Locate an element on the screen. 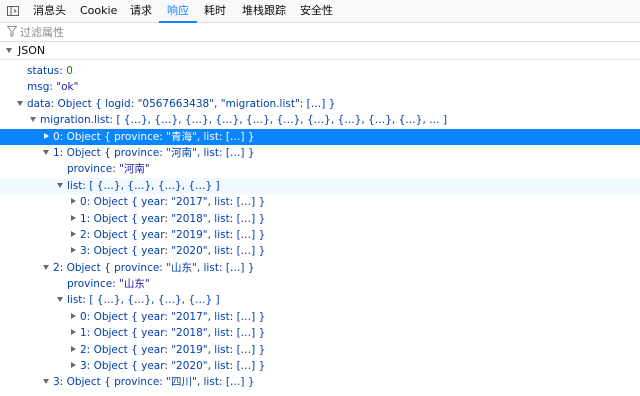 The height and width of the screenshot is (396, 640). value: "ok" is located at coordinates (67, 87).